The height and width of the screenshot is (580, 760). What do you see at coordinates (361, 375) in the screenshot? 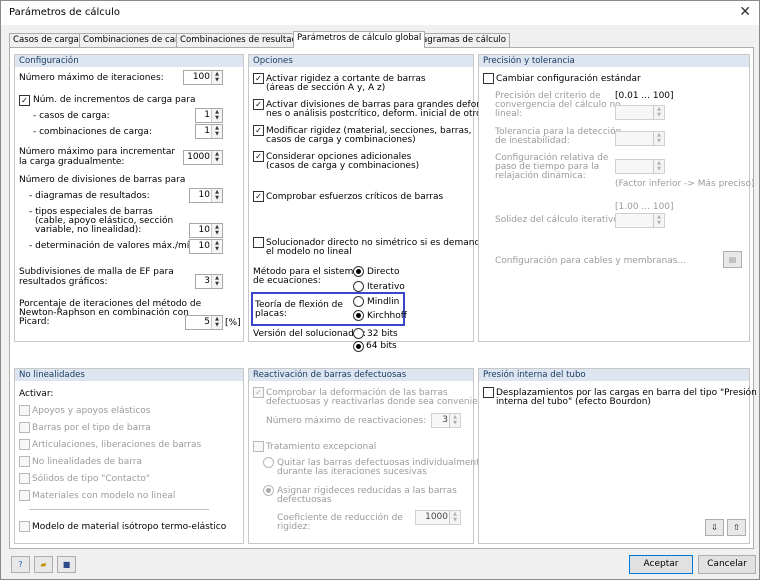
I see `reactivation-header: Reactivación de barras defectuosas` at bounding box center [361, 375].